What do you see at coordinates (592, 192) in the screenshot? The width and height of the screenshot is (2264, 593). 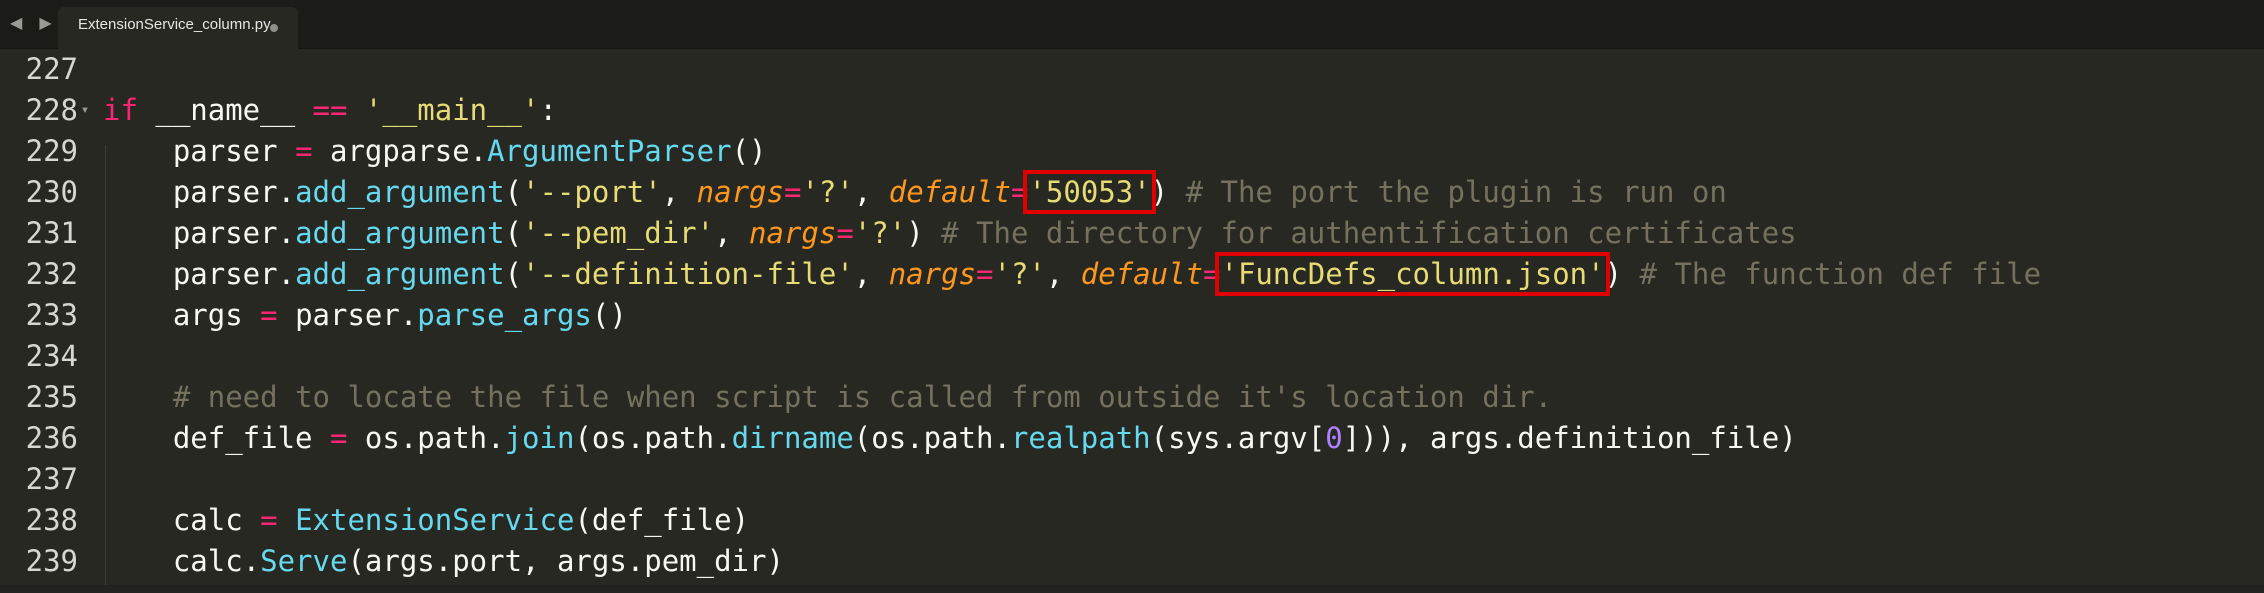 I see `code-token: '--port'` at bounding box center [592, 192].